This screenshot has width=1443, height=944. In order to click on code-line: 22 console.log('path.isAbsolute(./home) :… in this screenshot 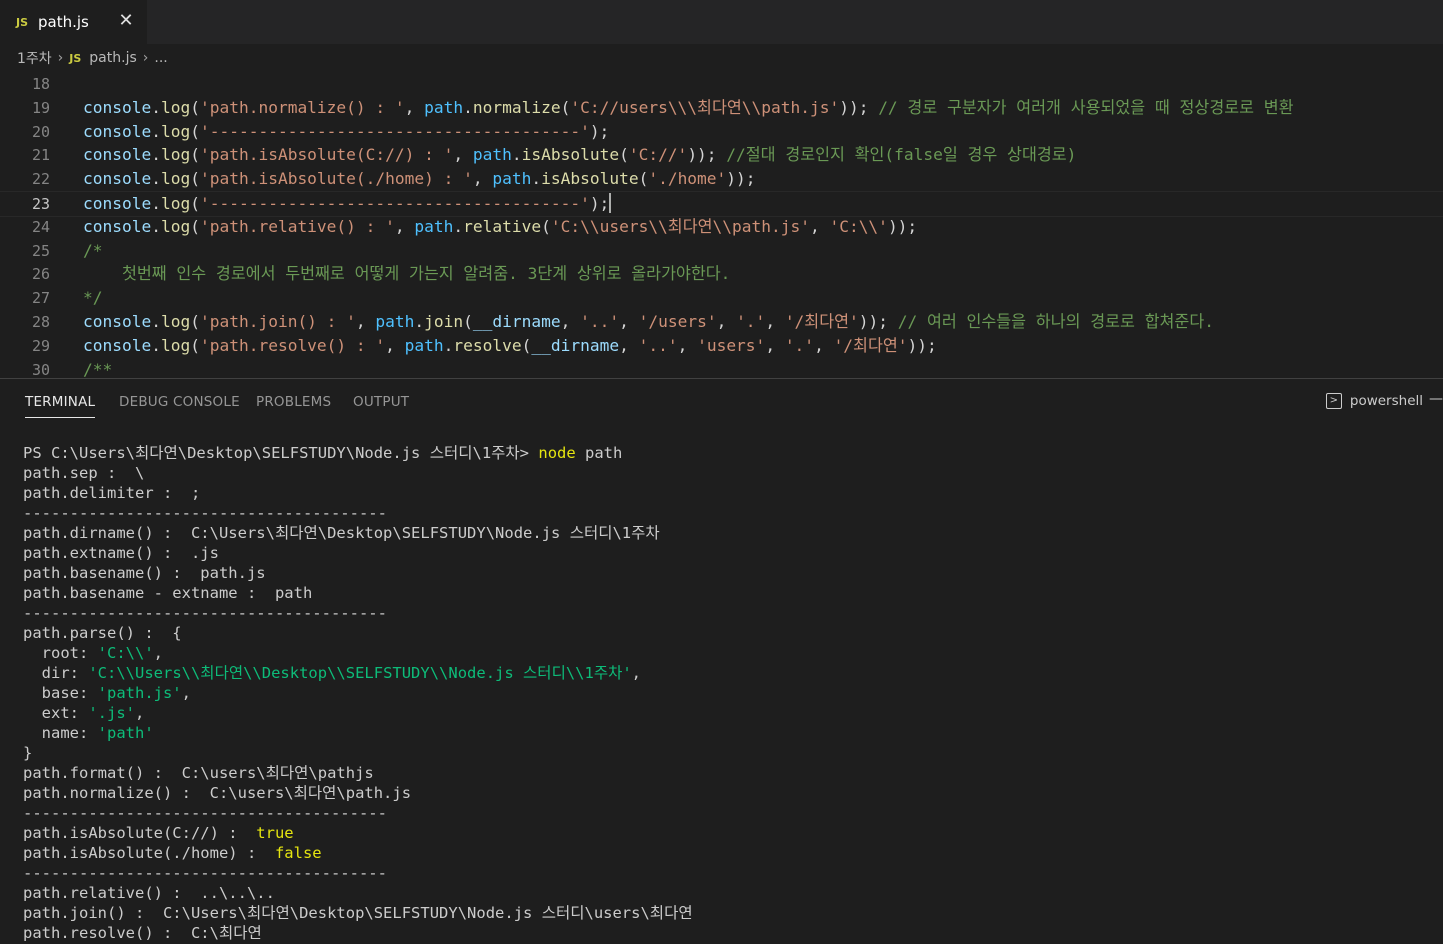, I will do `click(721, 179)`.